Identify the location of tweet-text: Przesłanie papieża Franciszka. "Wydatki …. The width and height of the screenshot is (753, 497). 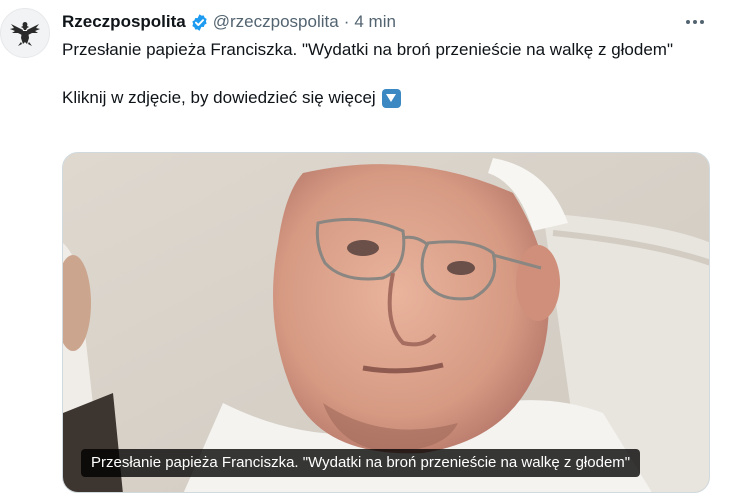
(382, 74).